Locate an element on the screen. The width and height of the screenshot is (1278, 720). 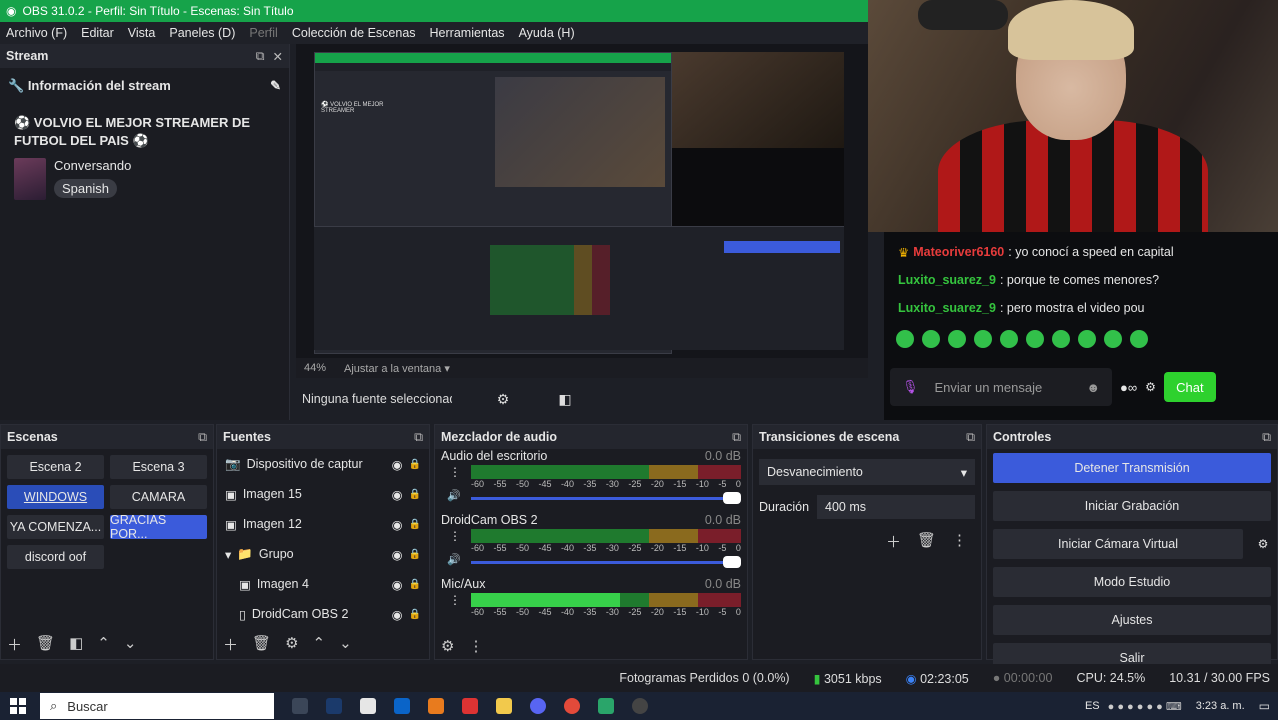
scene-item: CAMARA is located at coordinates (158, 497).